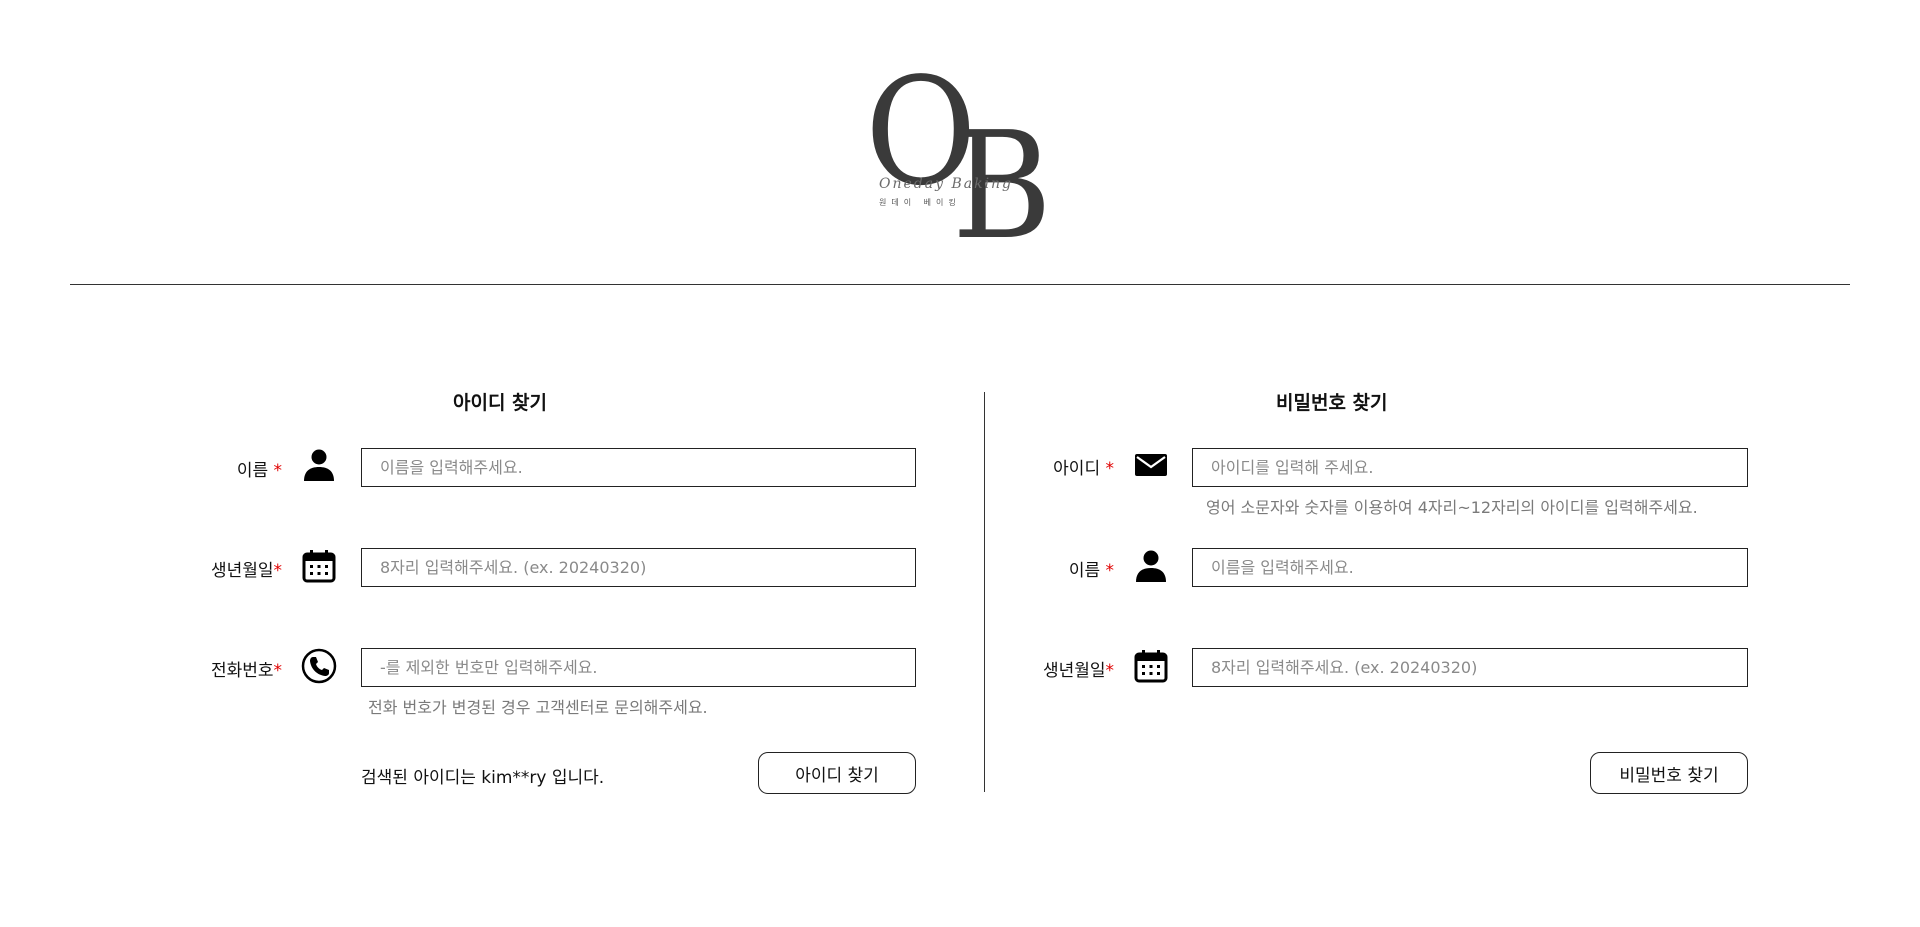 The height and width of the screenshot is (927, 1920). I want to click on logo-script-text: Oneday Baking, so click(946, 184).